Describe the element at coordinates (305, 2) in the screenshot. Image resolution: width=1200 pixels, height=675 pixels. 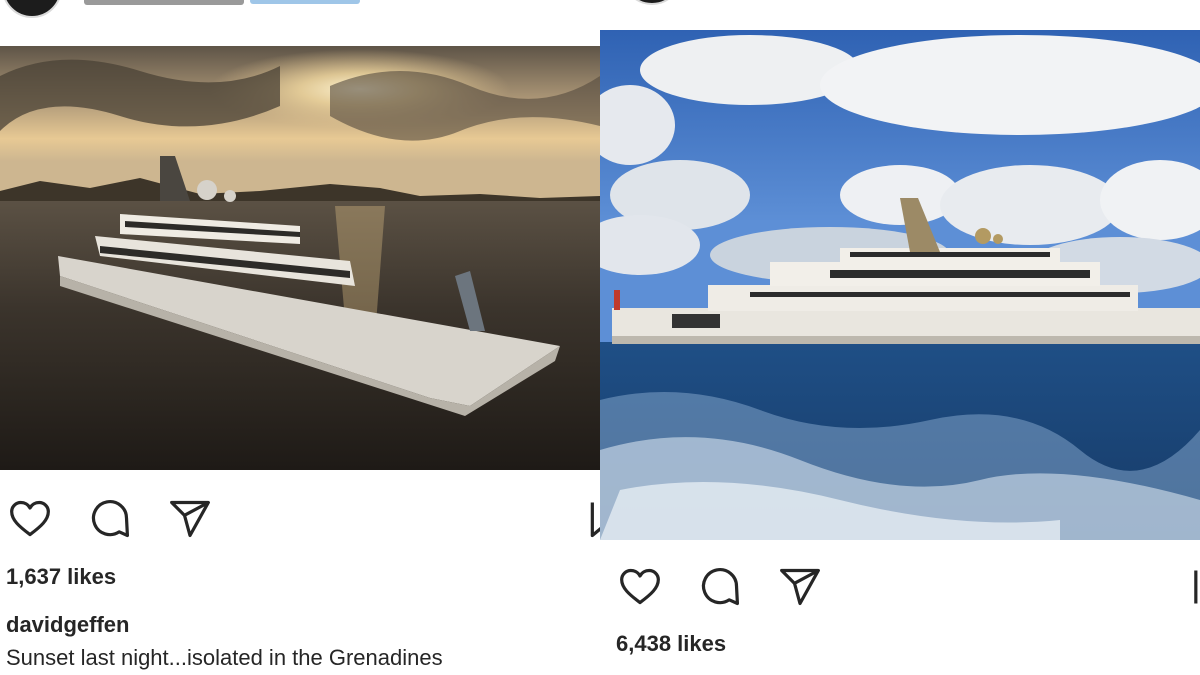
I see `header-link-partial` at that location.